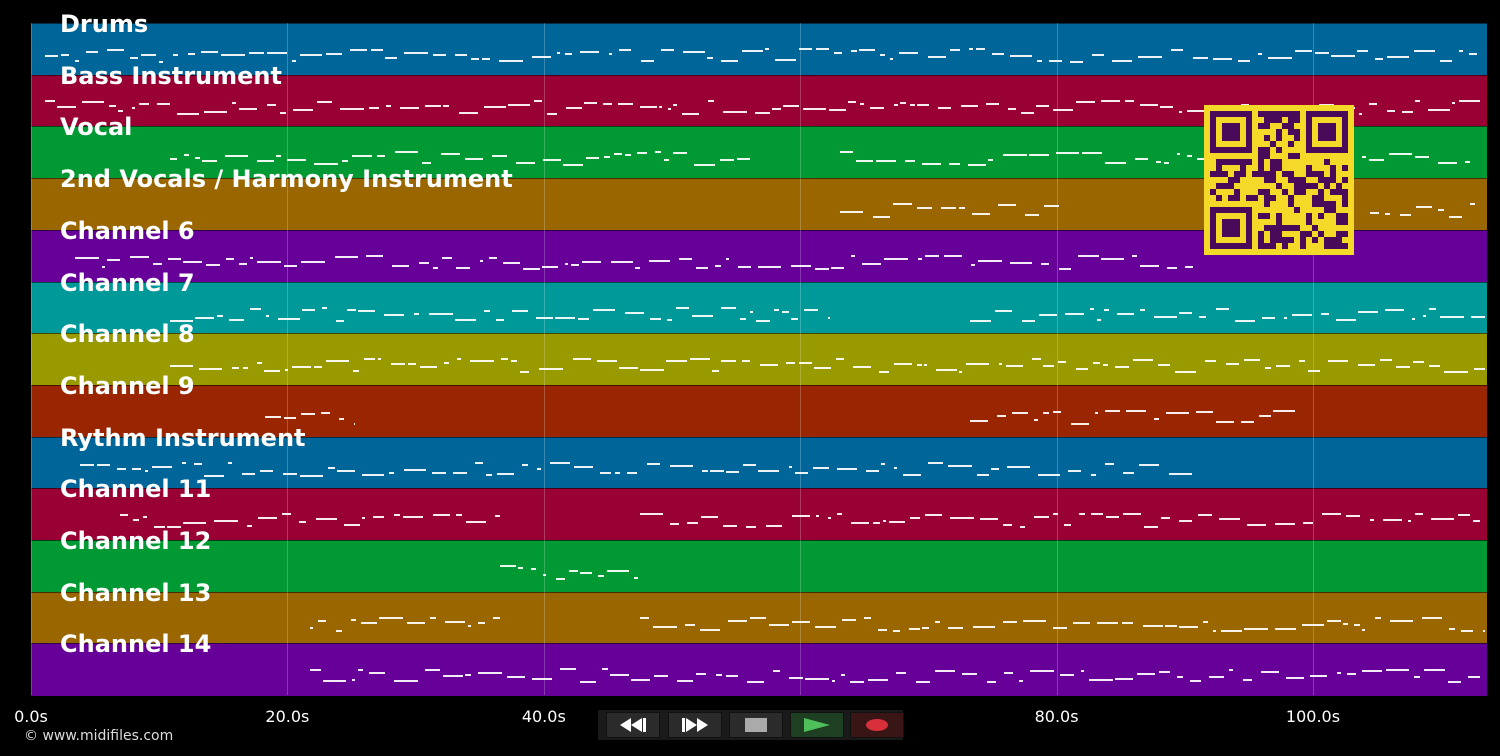 This screenshot has height=756, width=1500. I want to click on play-button, so click(817, 725).